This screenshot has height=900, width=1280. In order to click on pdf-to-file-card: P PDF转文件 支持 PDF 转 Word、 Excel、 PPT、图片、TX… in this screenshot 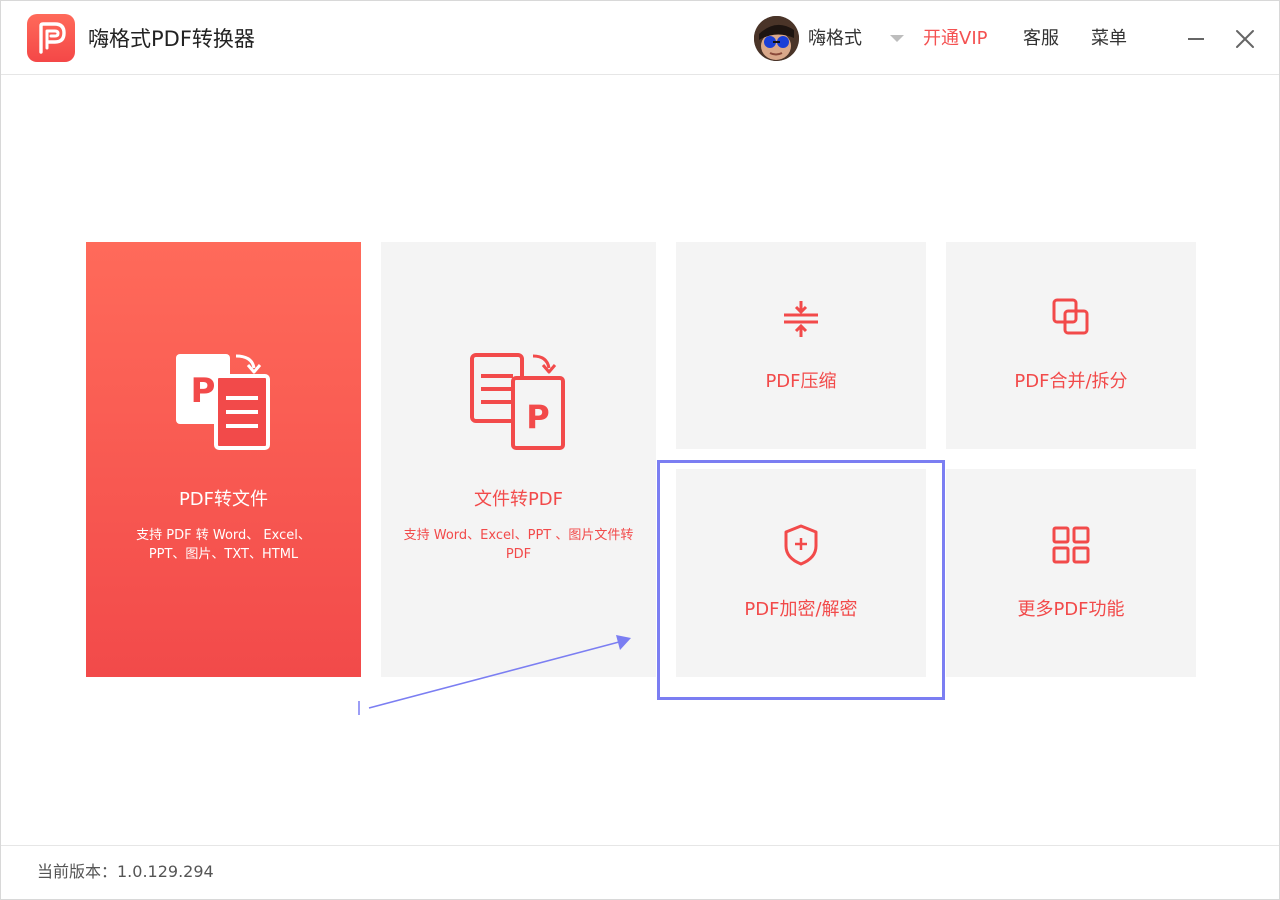, I will do `click(223, 459)`.